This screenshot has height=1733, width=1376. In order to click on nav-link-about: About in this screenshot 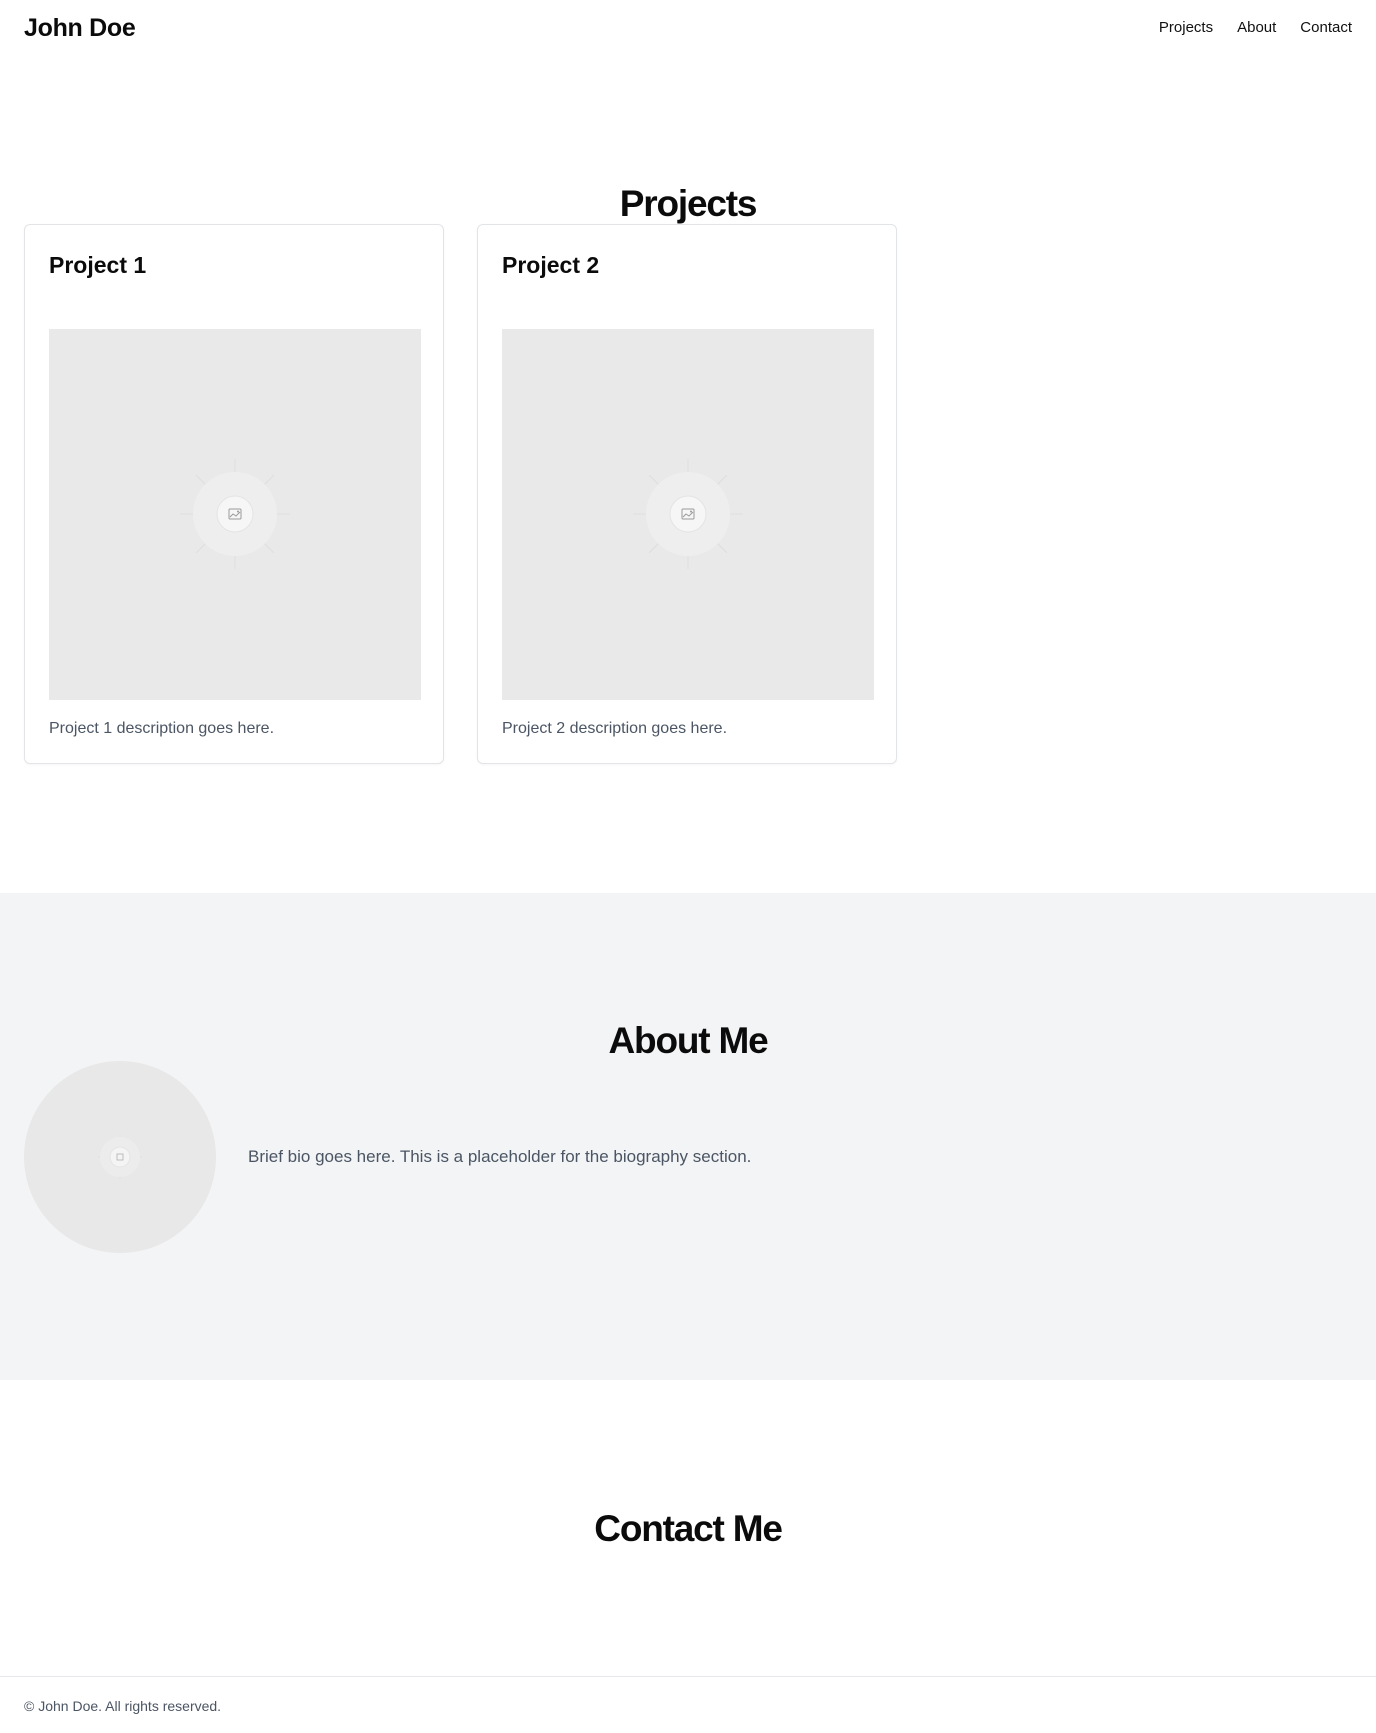, I will do `click(1256, 28)`.